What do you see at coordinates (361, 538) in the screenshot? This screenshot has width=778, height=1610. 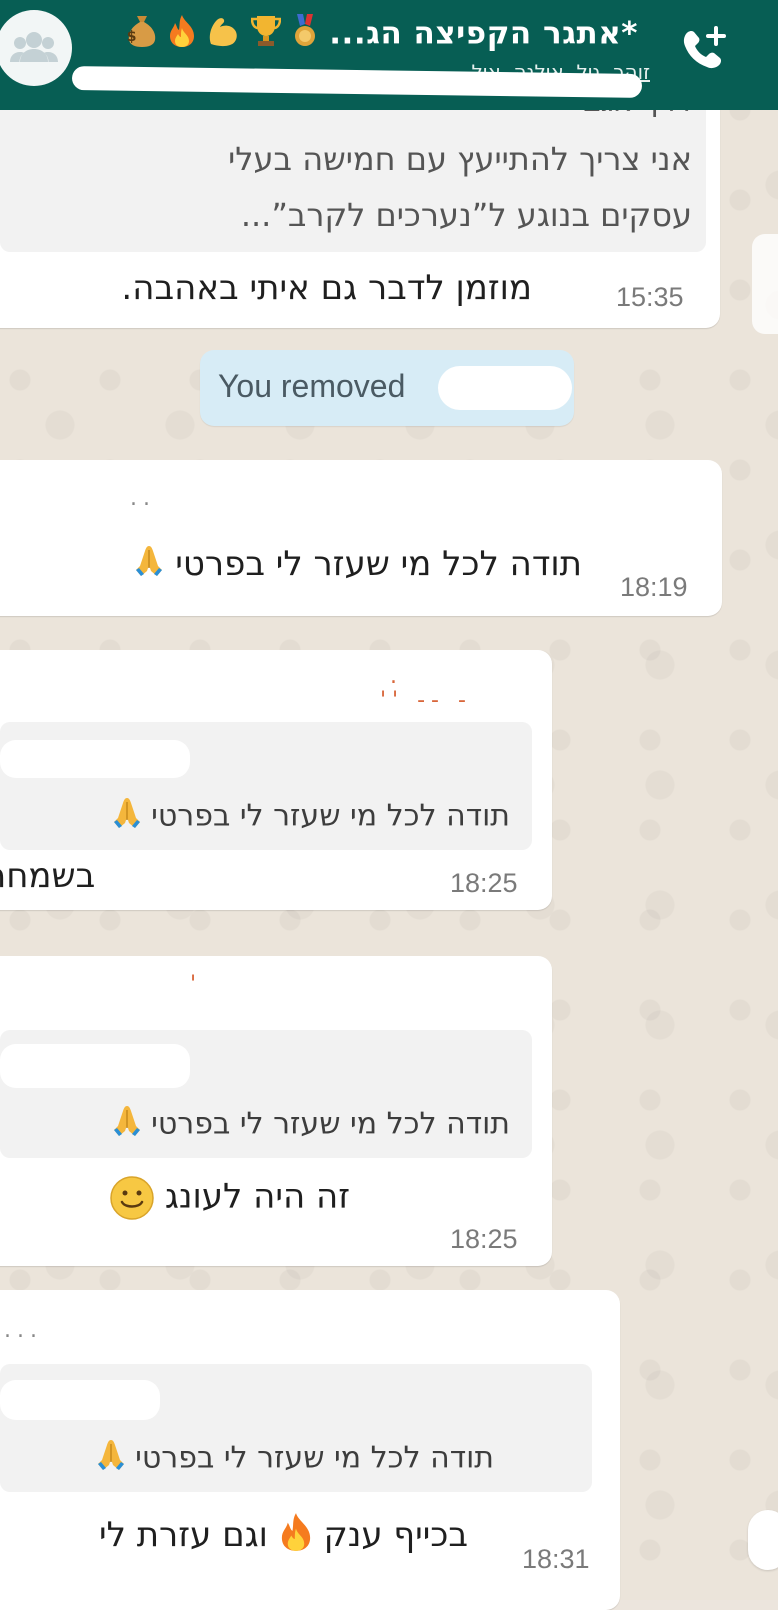 I see `message-bubble: .. תודה לכל מי שעזר לי בפרטי 18:19` at bounding box center [361, 538].